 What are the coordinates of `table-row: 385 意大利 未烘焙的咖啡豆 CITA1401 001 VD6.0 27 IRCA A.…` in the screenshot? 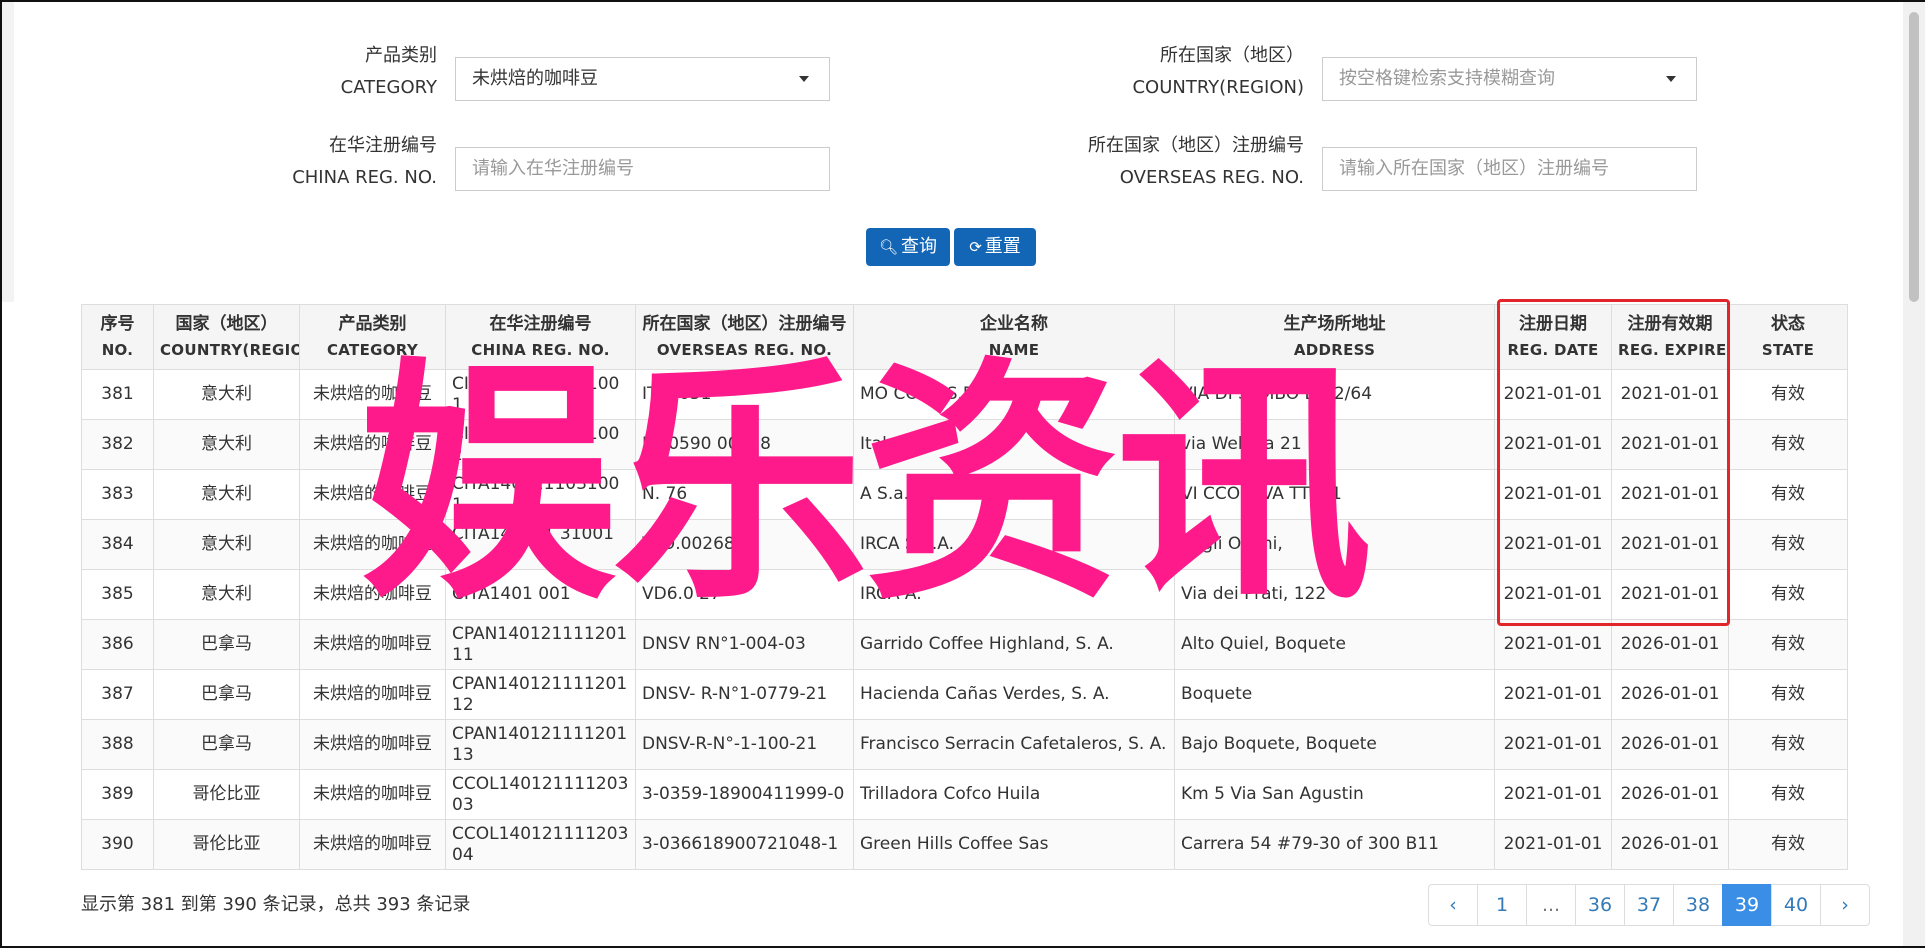 It's located at (964, 594).